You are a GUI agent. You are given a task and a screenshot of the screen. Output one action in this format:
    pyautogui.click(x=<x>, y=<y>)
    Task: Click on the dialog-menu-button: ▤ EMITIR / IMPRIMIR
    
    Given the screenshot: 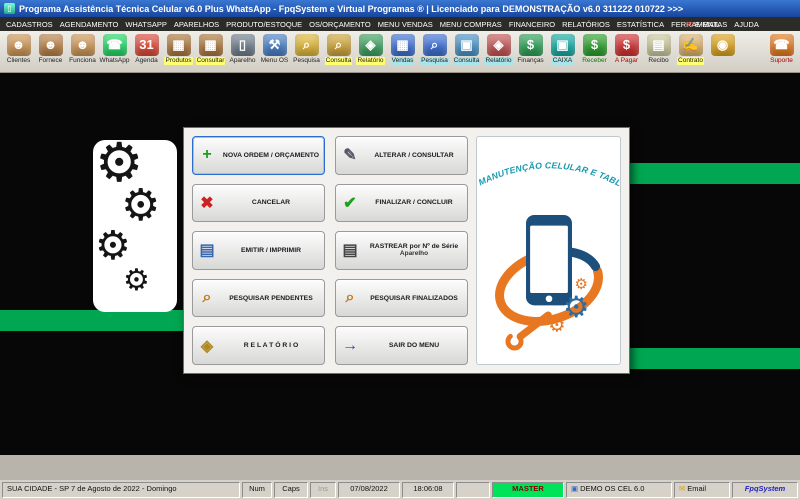 What is the action you would take?
    pyautogui.click(x=258, y=250)
    